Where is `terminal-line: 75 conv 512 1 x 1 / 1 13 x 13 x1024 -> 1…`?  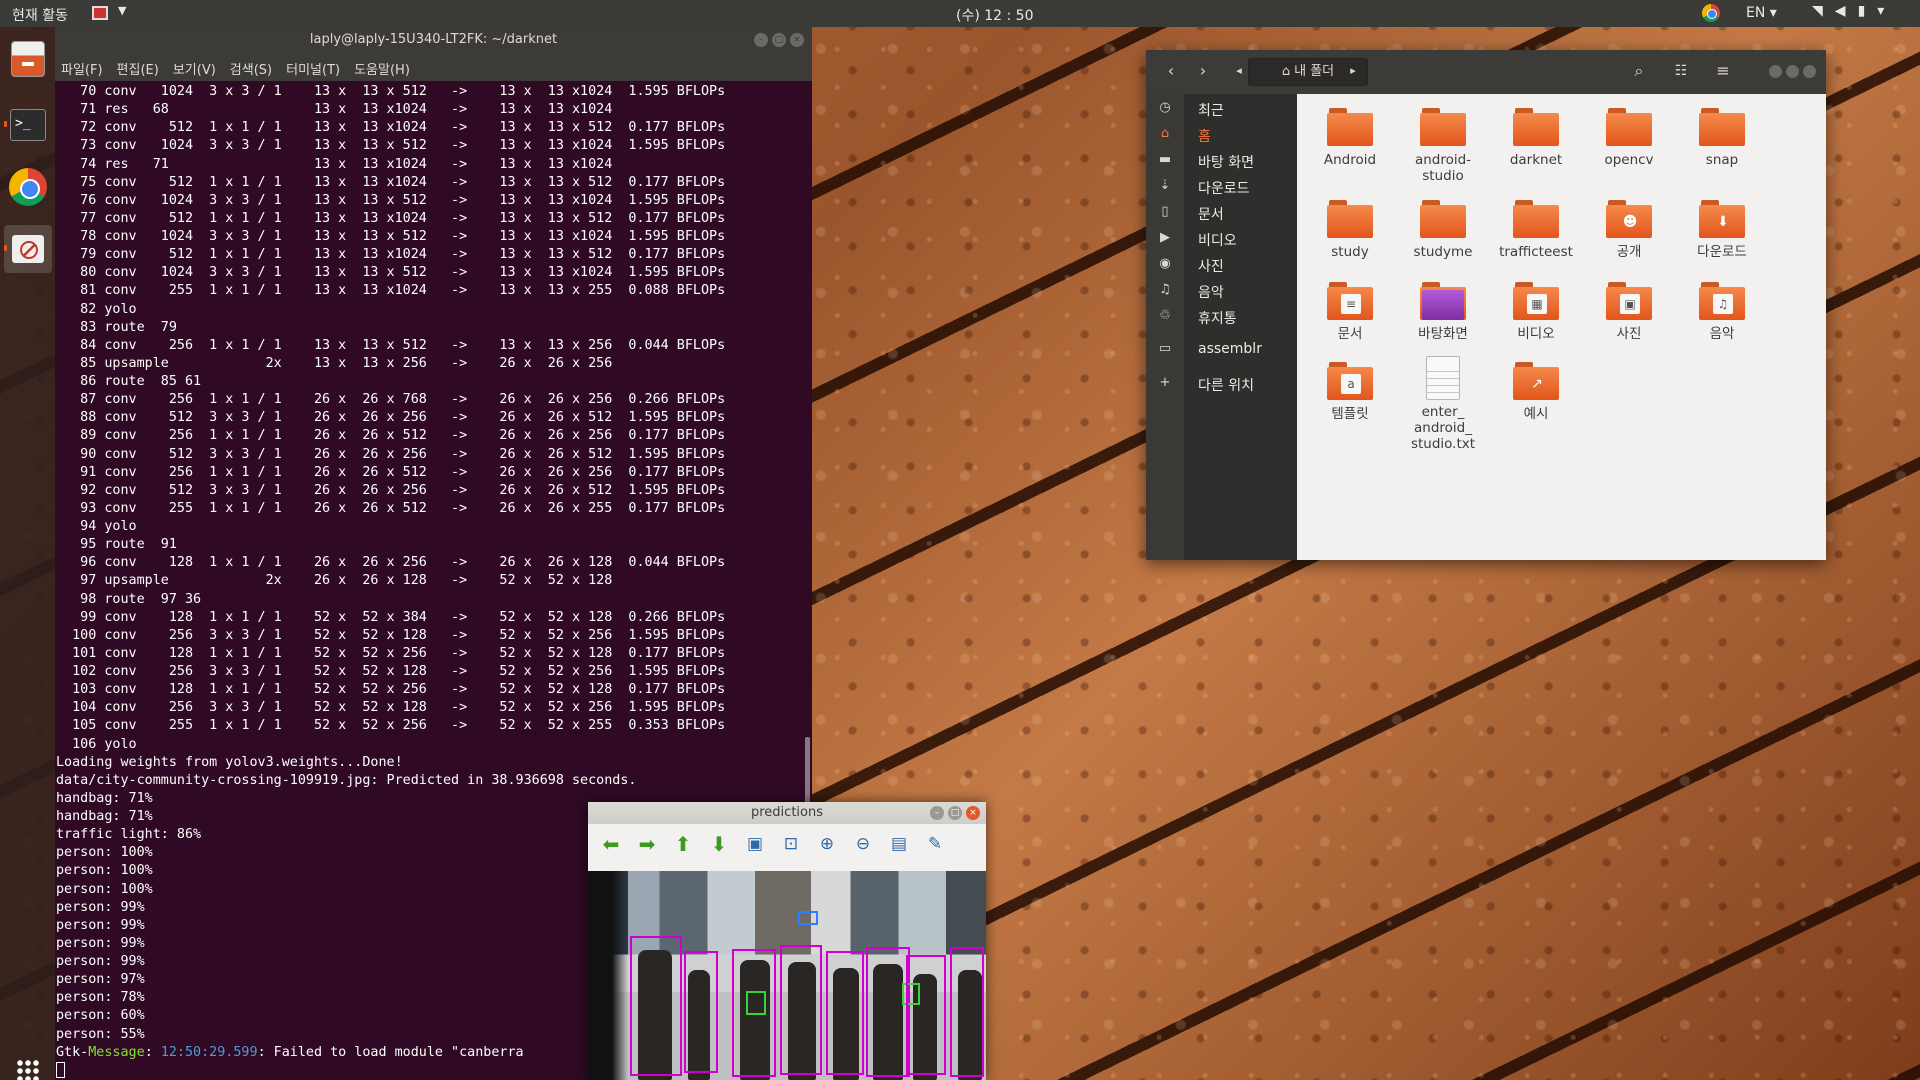
terminal-line: 75 conv 512 1 x 1 / 1 13 x 13 x1024 -> 1… is located at coordinates (391, 182).